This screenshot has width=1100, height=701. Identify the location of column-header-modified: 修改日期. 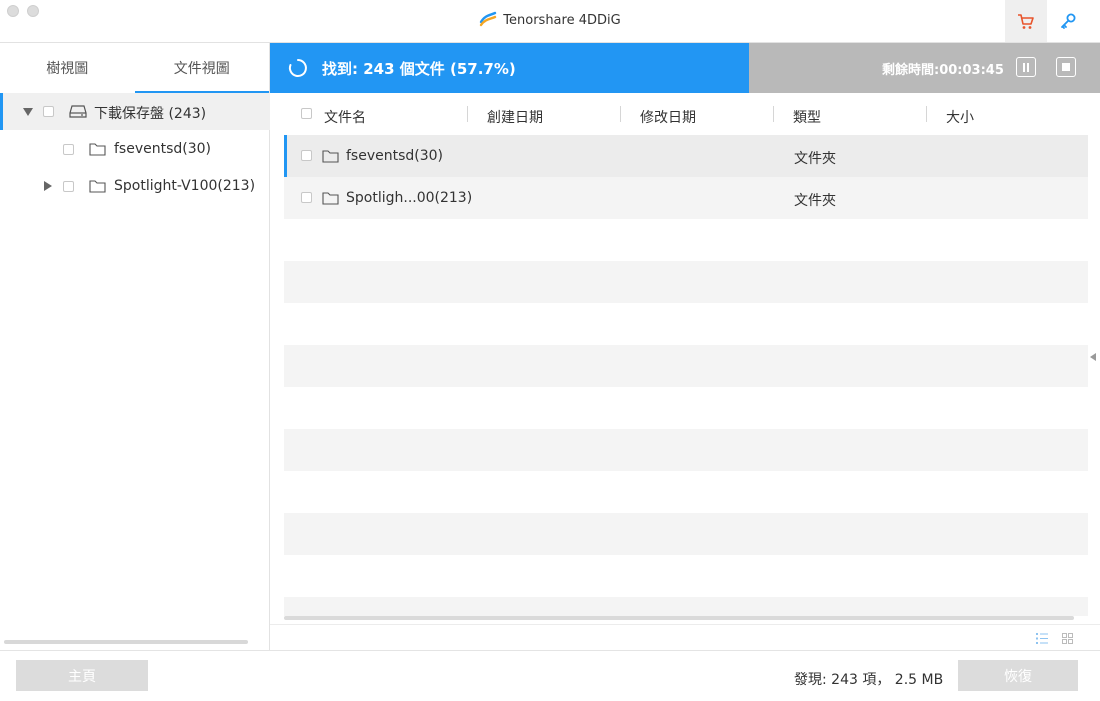
(668, 117).